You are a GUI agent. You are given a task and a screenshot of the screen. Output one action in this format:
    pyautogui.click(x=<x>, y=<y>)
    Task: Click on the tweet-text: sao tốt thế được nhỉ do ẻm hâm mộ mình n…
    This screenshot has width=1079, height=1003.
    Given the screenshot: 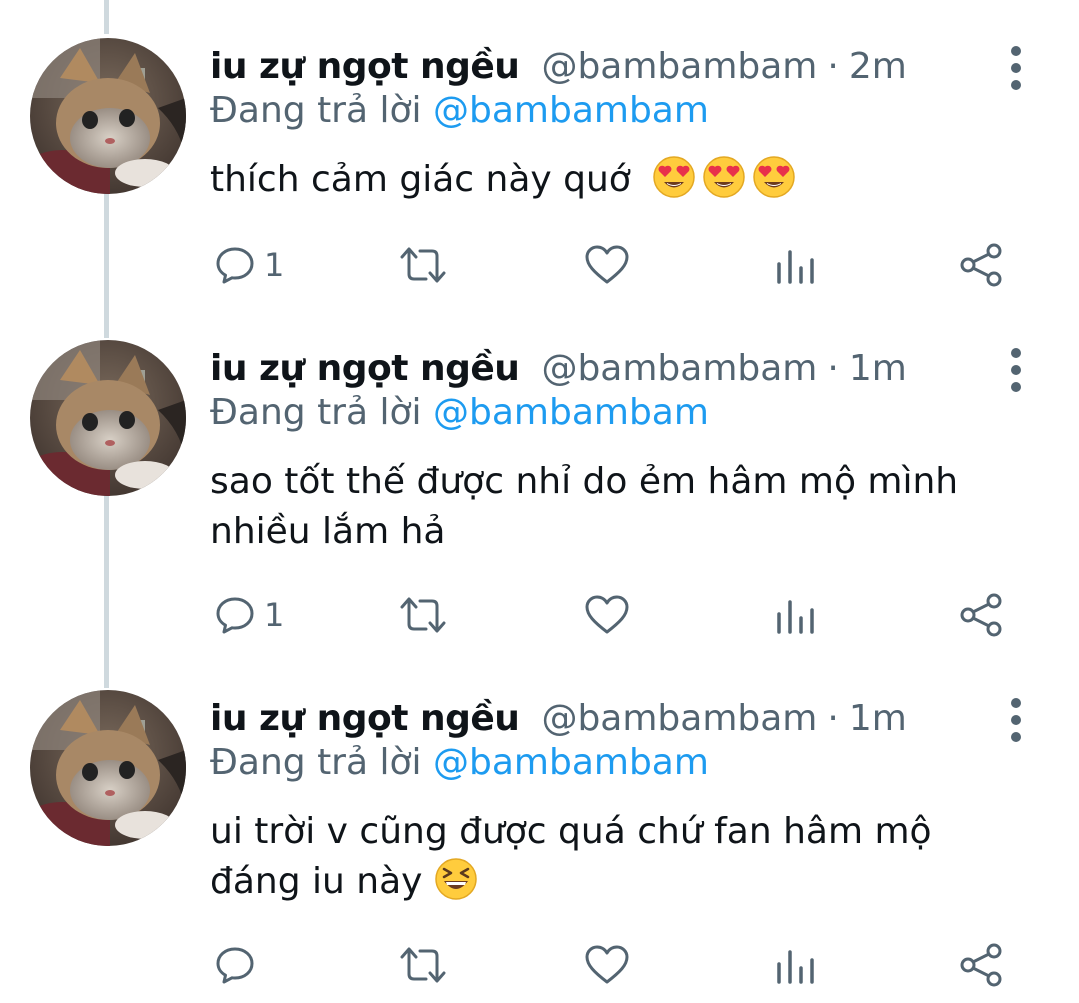 What is the action you would take?
    pyautogui.click(x=610, y=507)
    